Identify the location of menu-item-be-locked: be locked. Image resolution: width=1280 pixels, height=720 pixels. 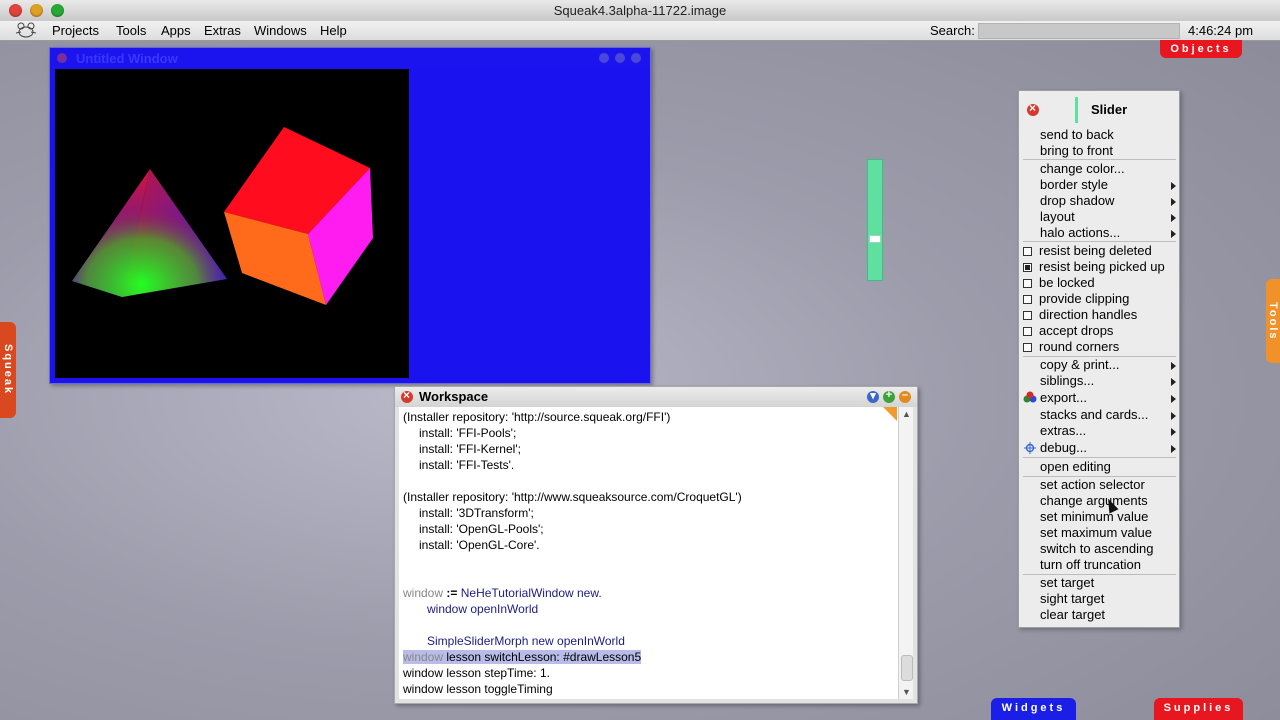
(1067, 282).